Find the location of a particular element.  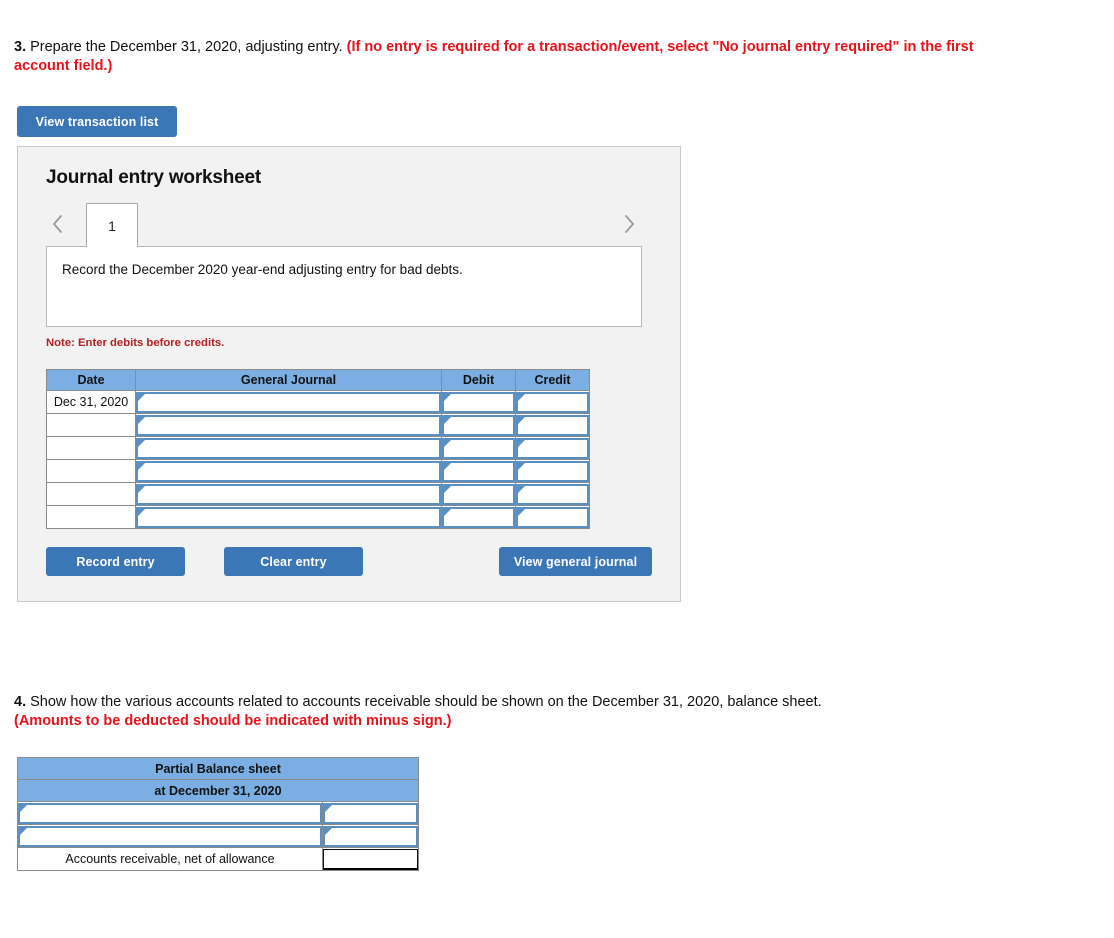

record-entry-button: Record entry is located at coordinates (115, 561).